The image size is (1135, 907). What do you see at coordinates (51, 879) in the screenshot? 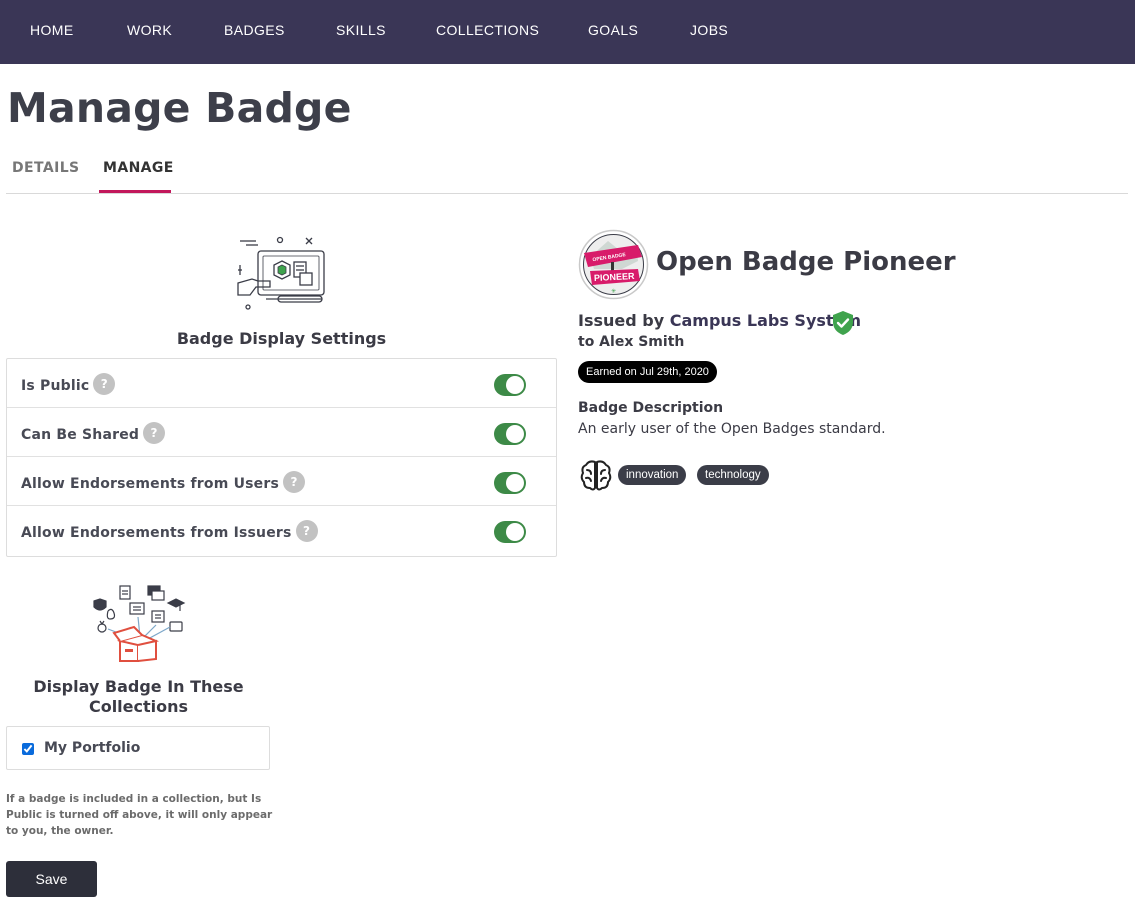
I see `save-button: Save` at bounding box center [51, 879].